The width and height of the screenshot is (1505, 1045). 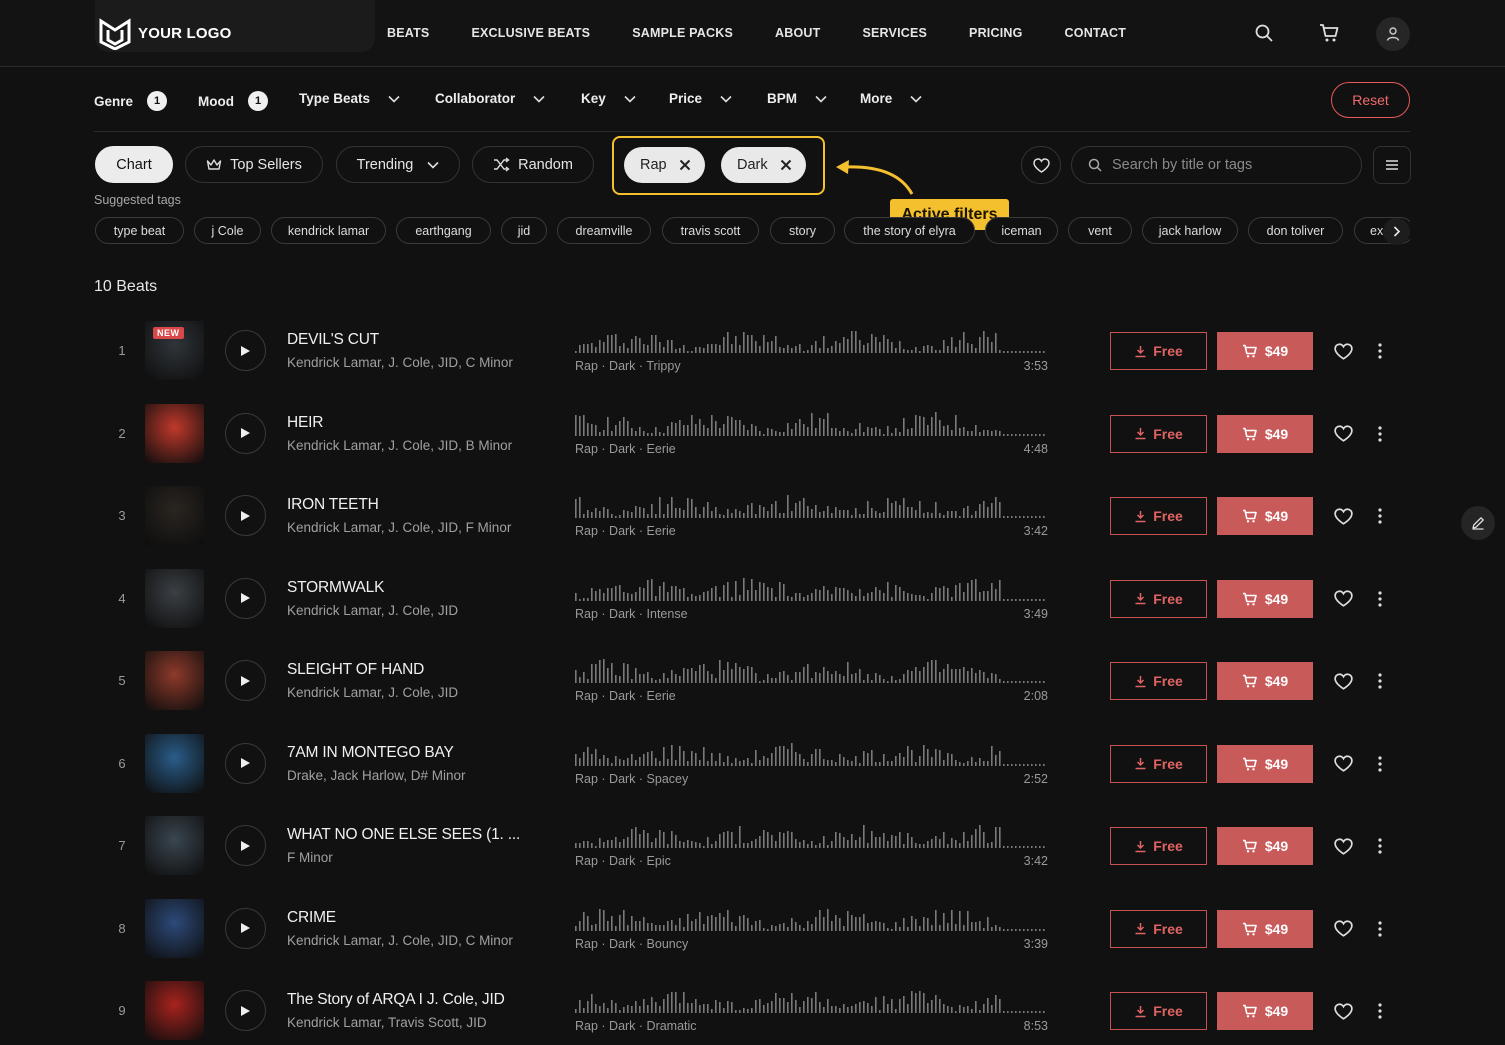 I want to click on beat-title: 7AM IN MONTEGO BAY, so click(x=370, y=753).